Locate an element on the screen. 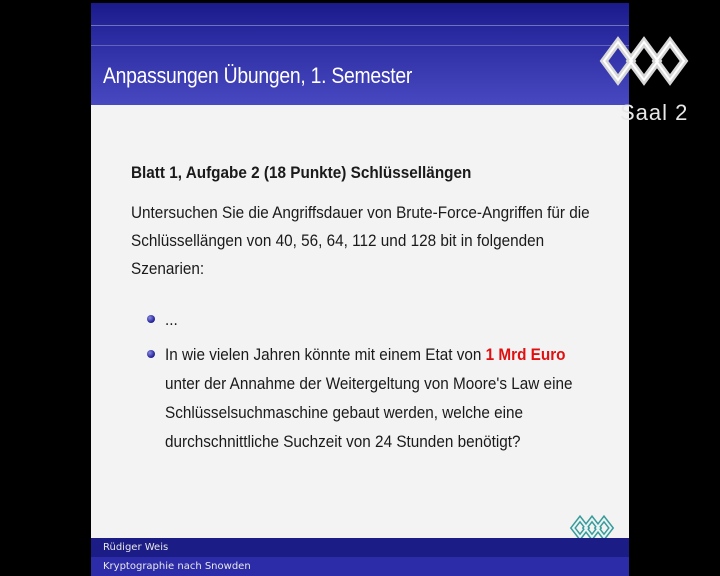 The height and width of the screenshot is (576, 720). ccc-logo-icon is located at coordinates (647, 63).